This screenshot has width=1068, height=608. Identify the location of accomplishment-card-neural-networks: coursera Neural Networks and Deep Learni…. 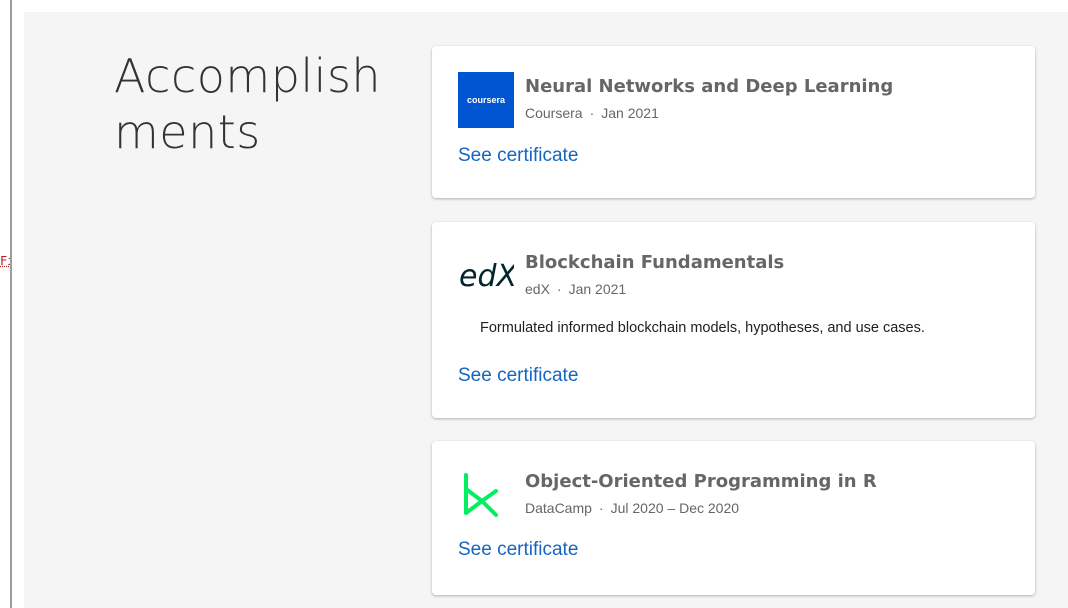
(733, 122).